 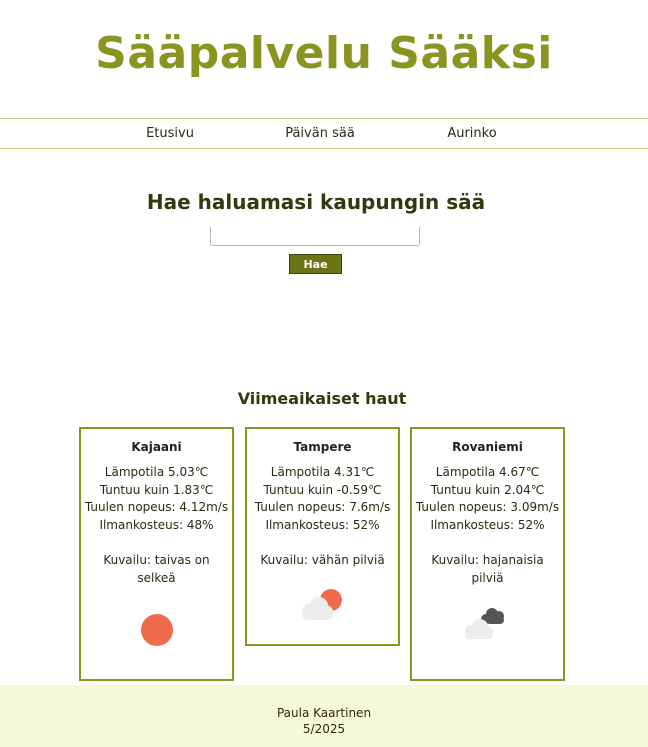 What do you see at coordinates (487, 472) in the screenshot?
I see `card-temperature: Lämpotila 4.67℃` at bounding box center [487, 472].